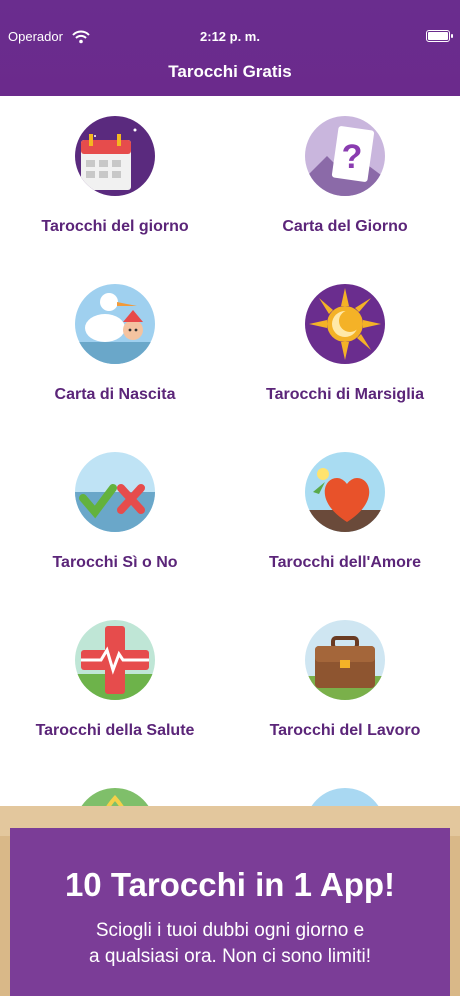 Image resolution: width=460 pixels, height=996 pixels. What do you see at coordinates (345, 660) in the screenshot?
I see `briefcase-icon` at bounding box center [345, 660].